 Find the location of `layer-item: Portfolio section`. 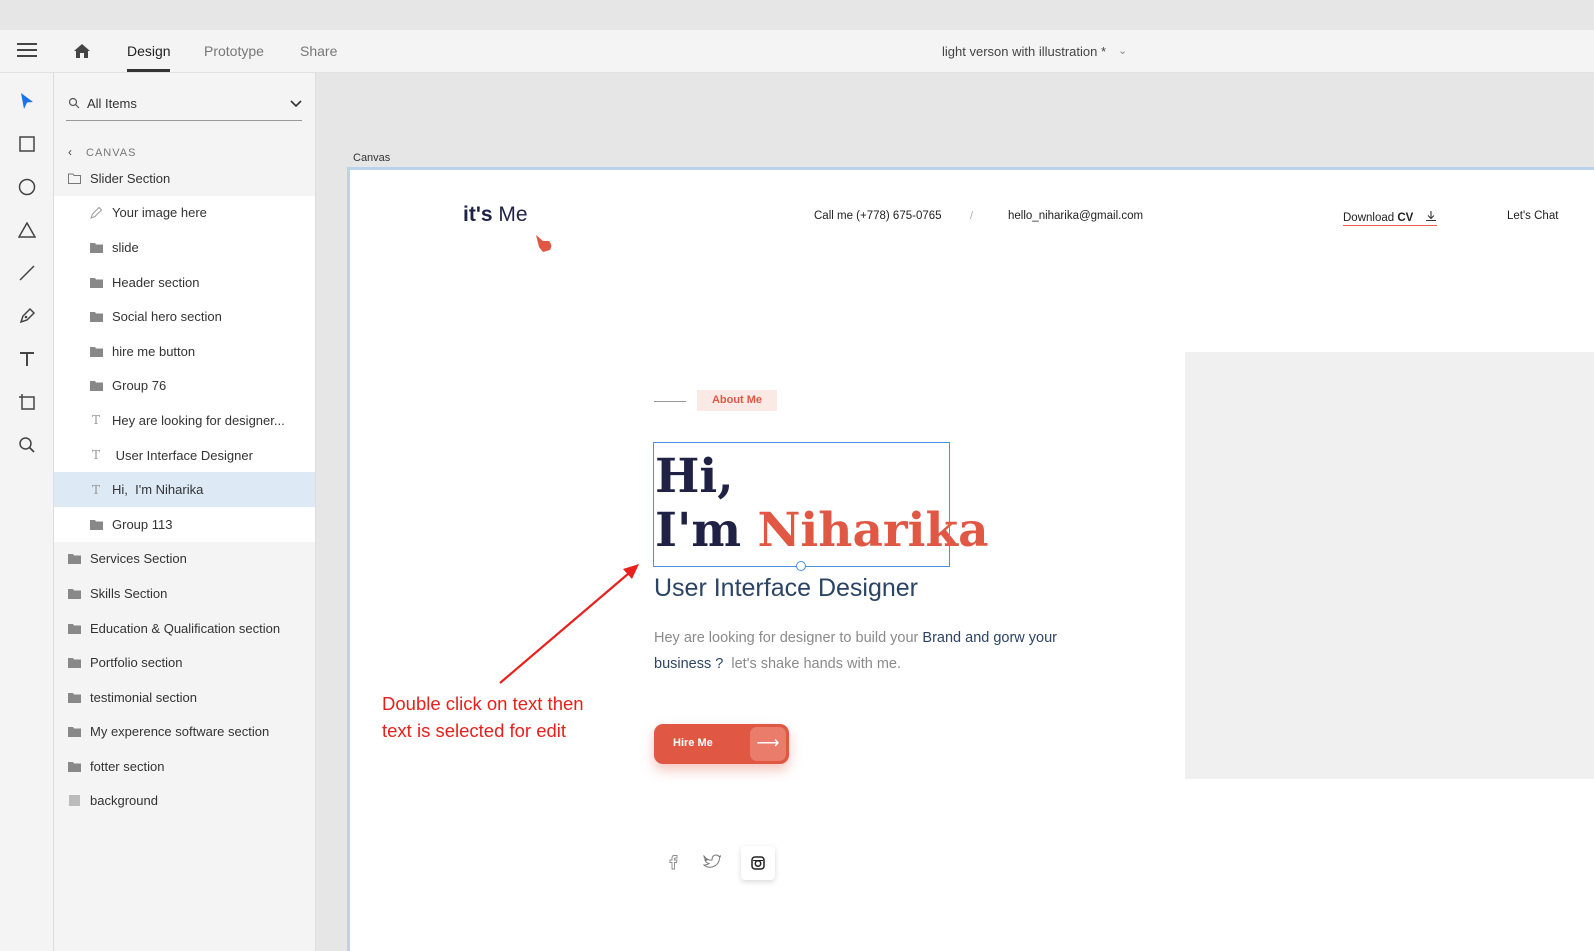

layer-item: Portfolio section is located at coordinates (184, 662).